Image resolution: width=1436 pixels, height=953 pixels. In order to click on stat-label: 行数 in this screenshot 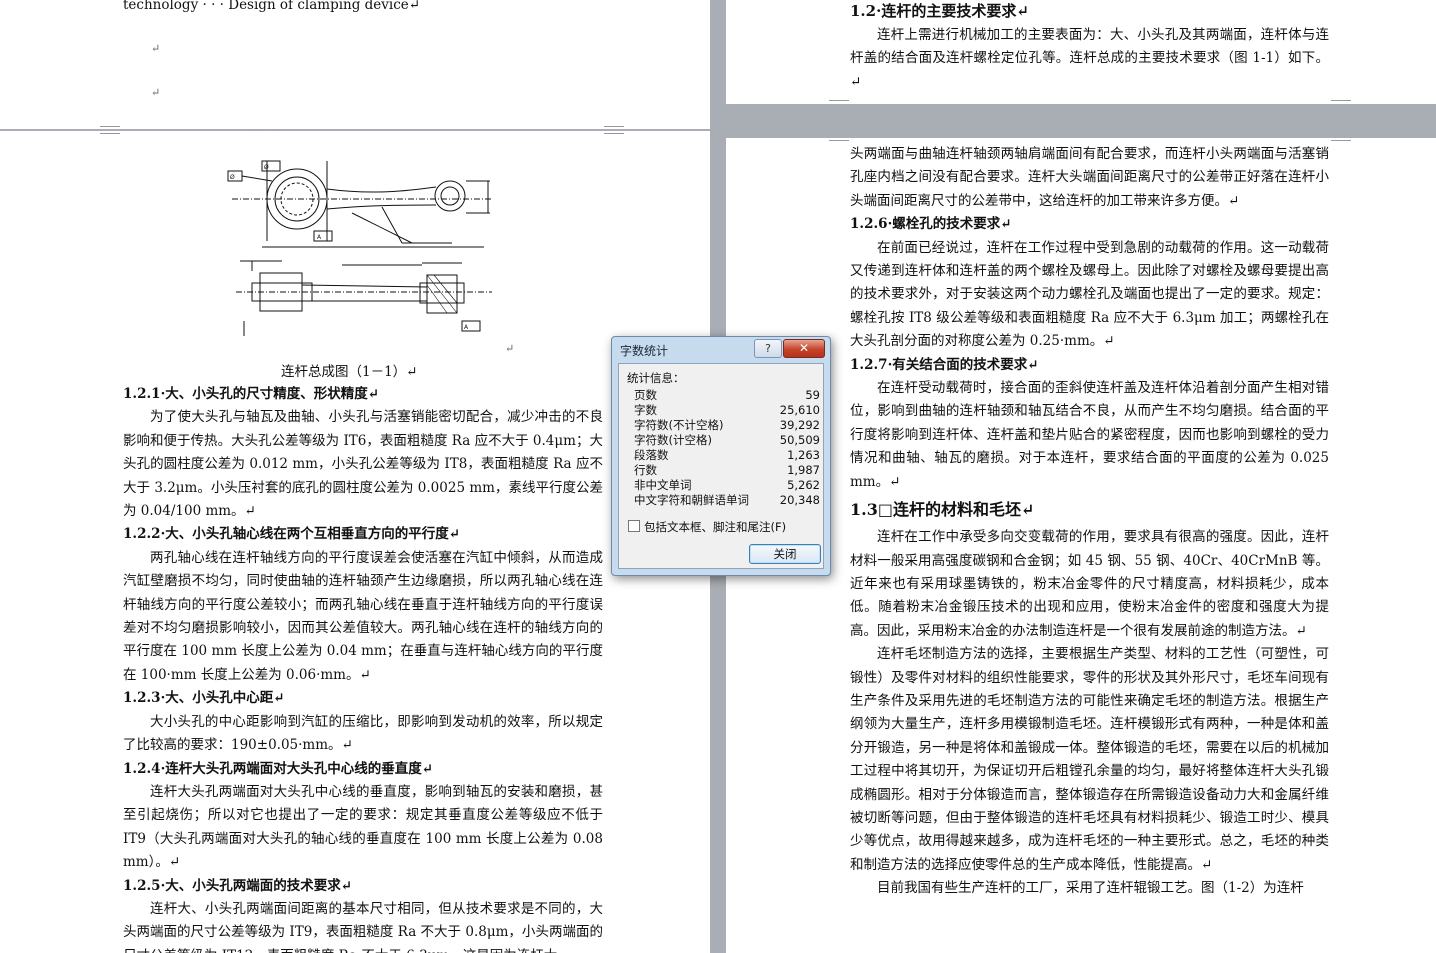, I will do `click(645, 470)`.